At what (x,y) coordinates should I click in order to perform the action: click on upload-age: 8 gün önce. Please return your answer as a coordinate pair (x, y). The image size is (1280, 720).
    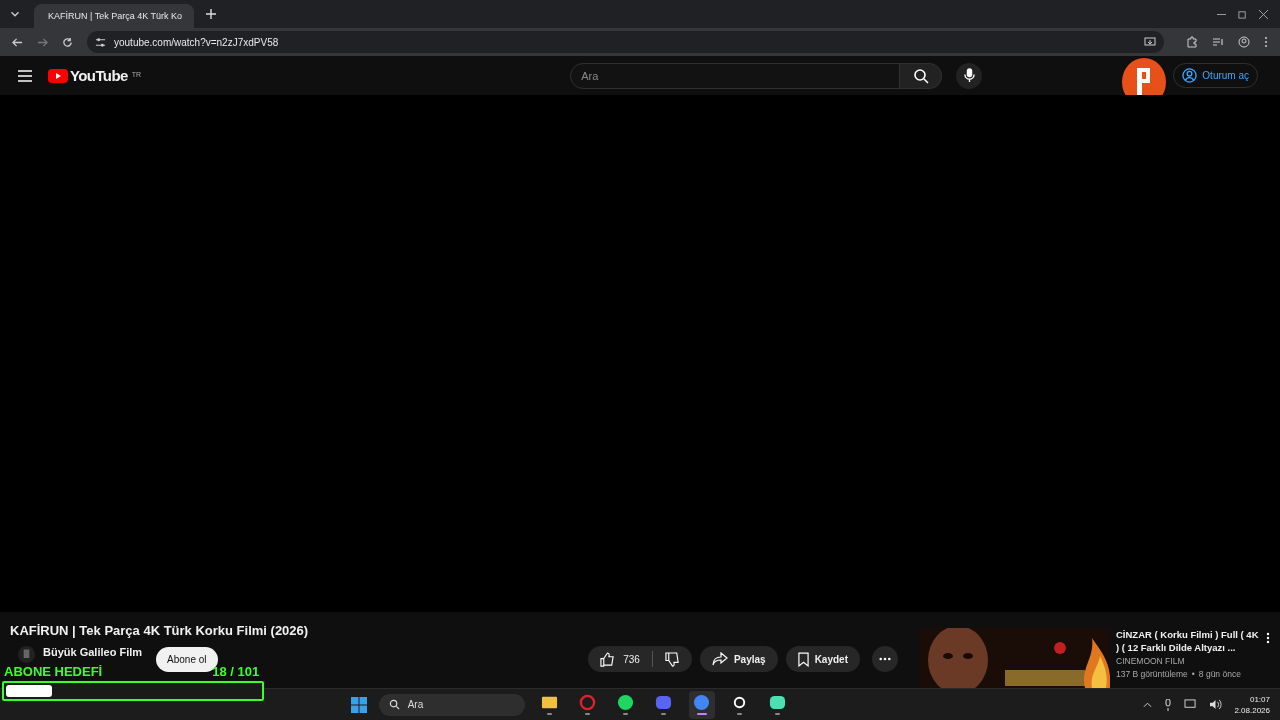
    Looking at the image, I should click on (1219, 674).